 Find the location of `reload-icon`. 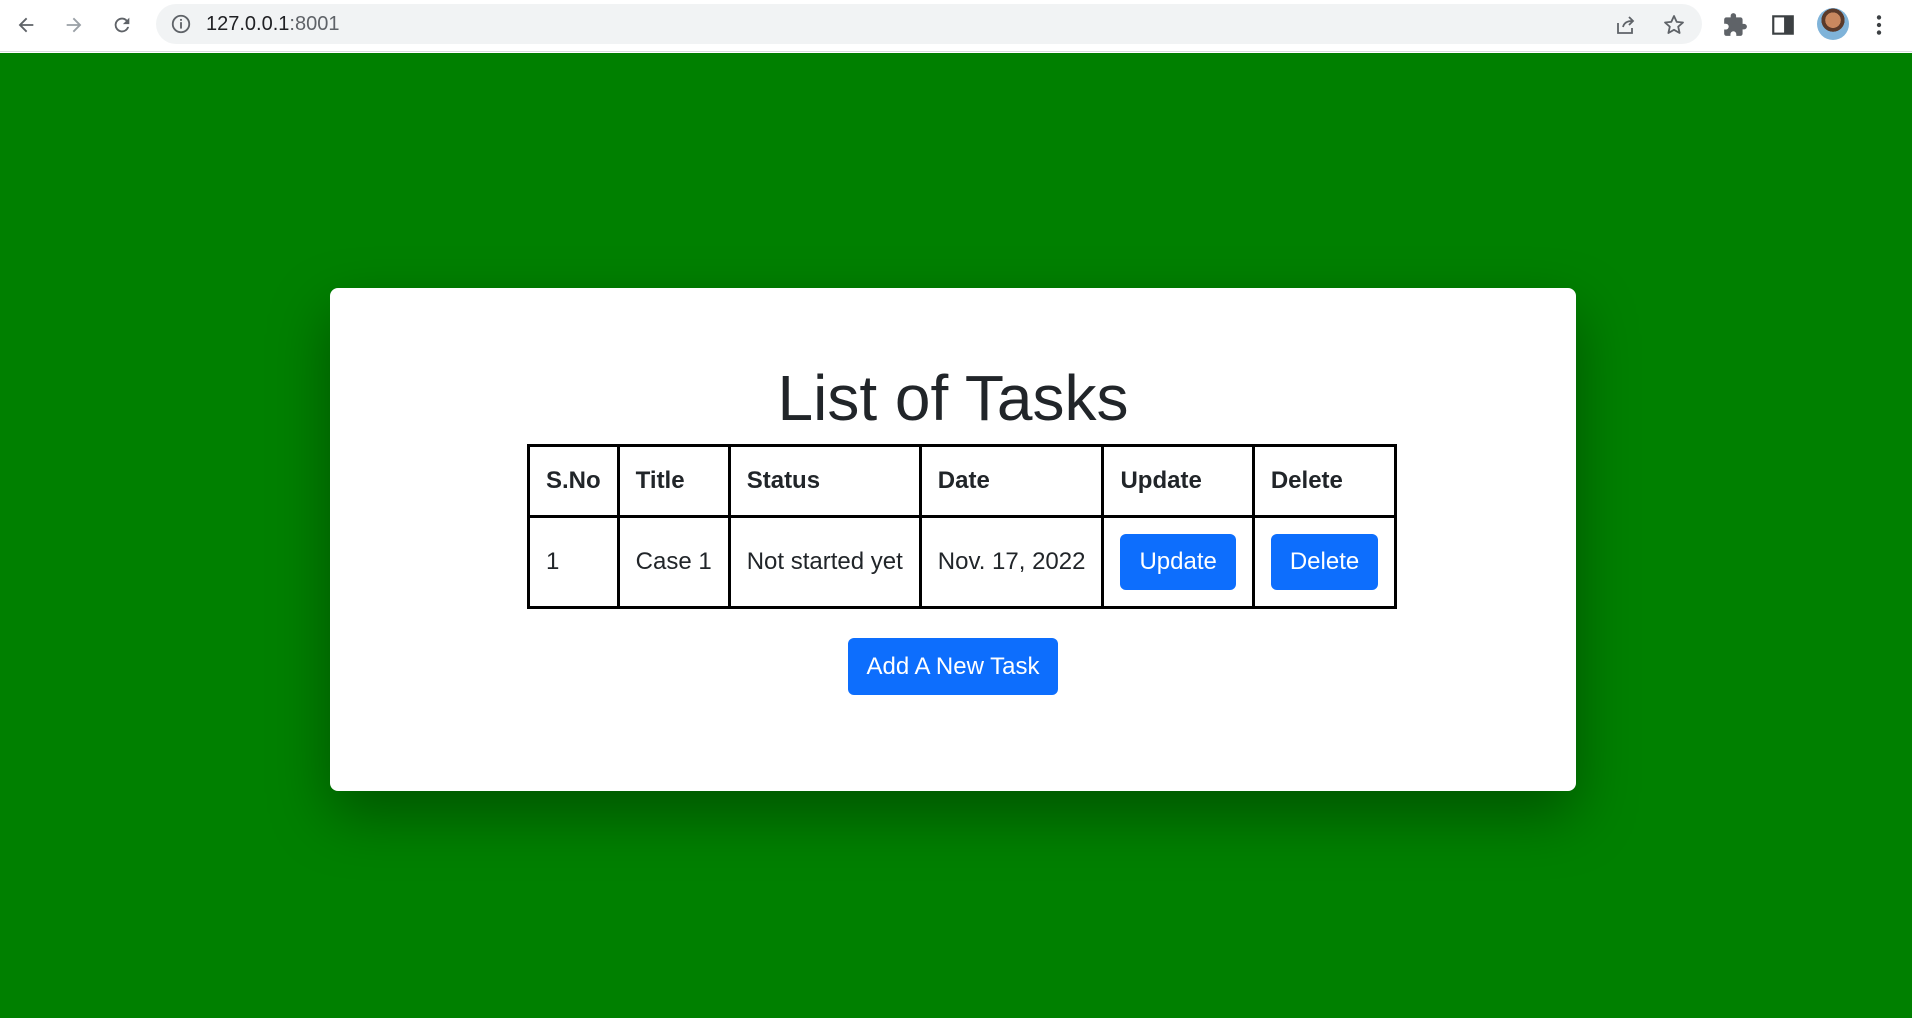

reload-icon is located at coordinates (122, 25).